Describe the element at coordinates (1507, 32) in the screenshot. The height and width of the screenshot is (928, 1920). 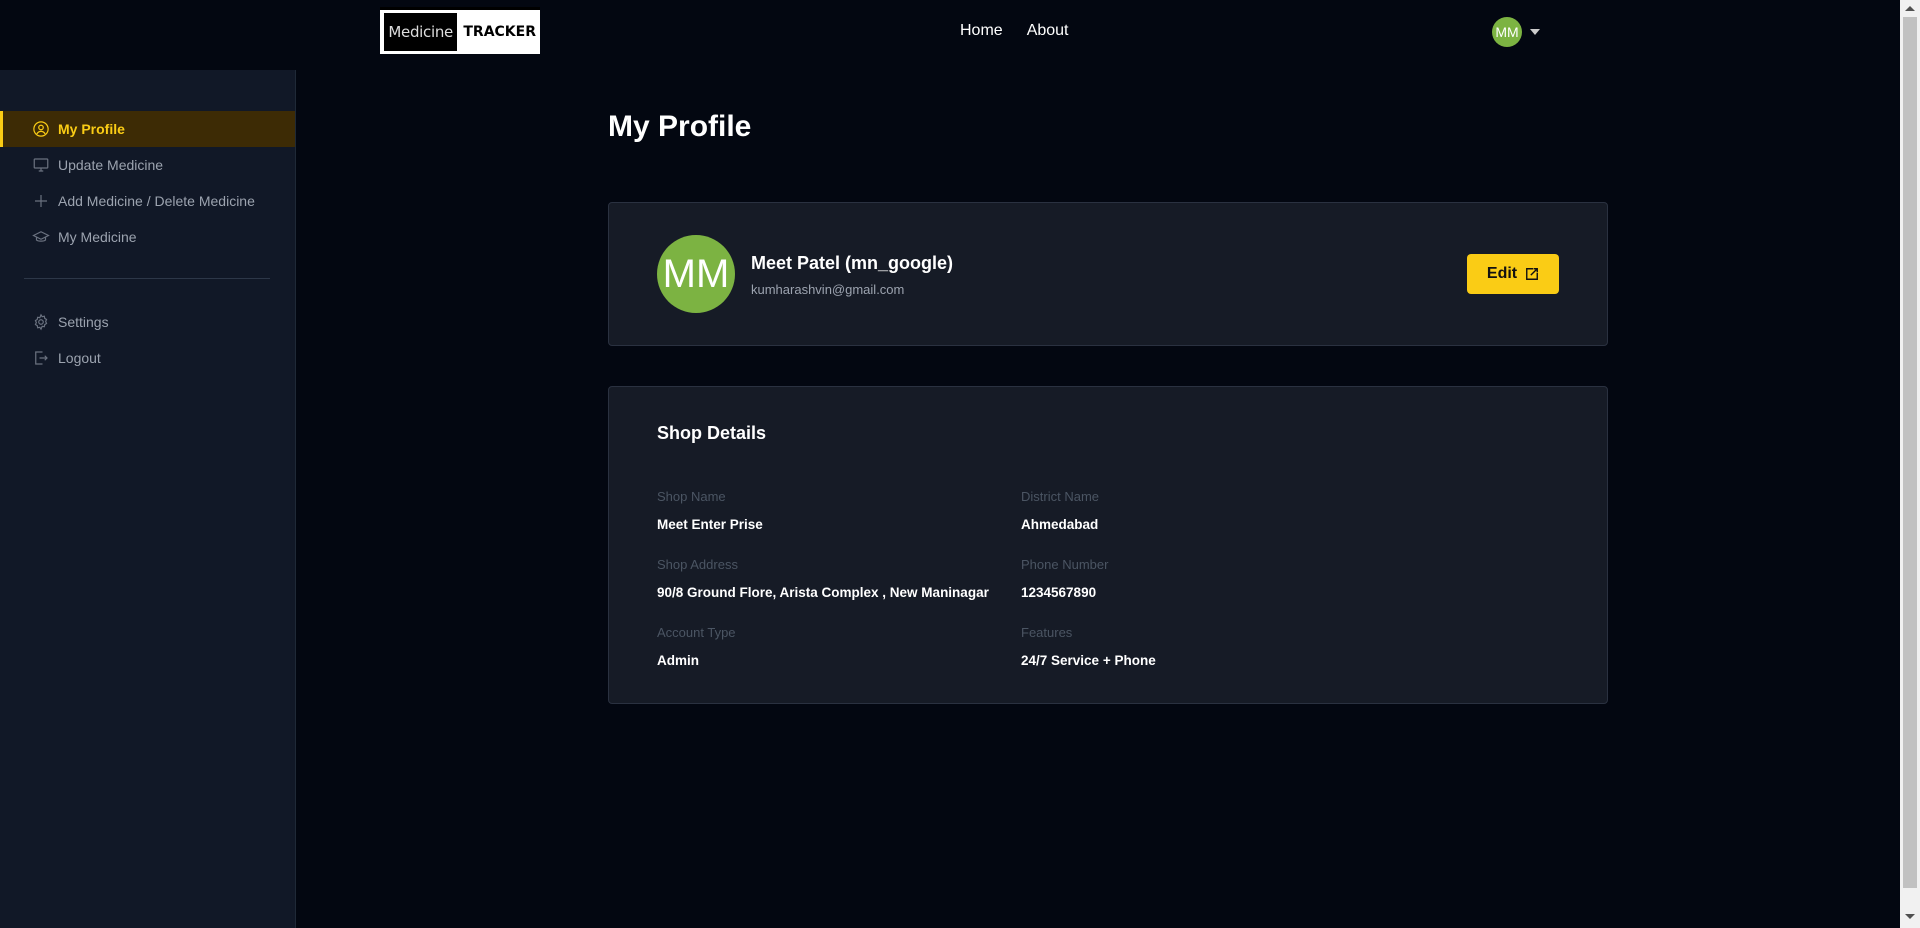
I see `avatar: MM` at that location.